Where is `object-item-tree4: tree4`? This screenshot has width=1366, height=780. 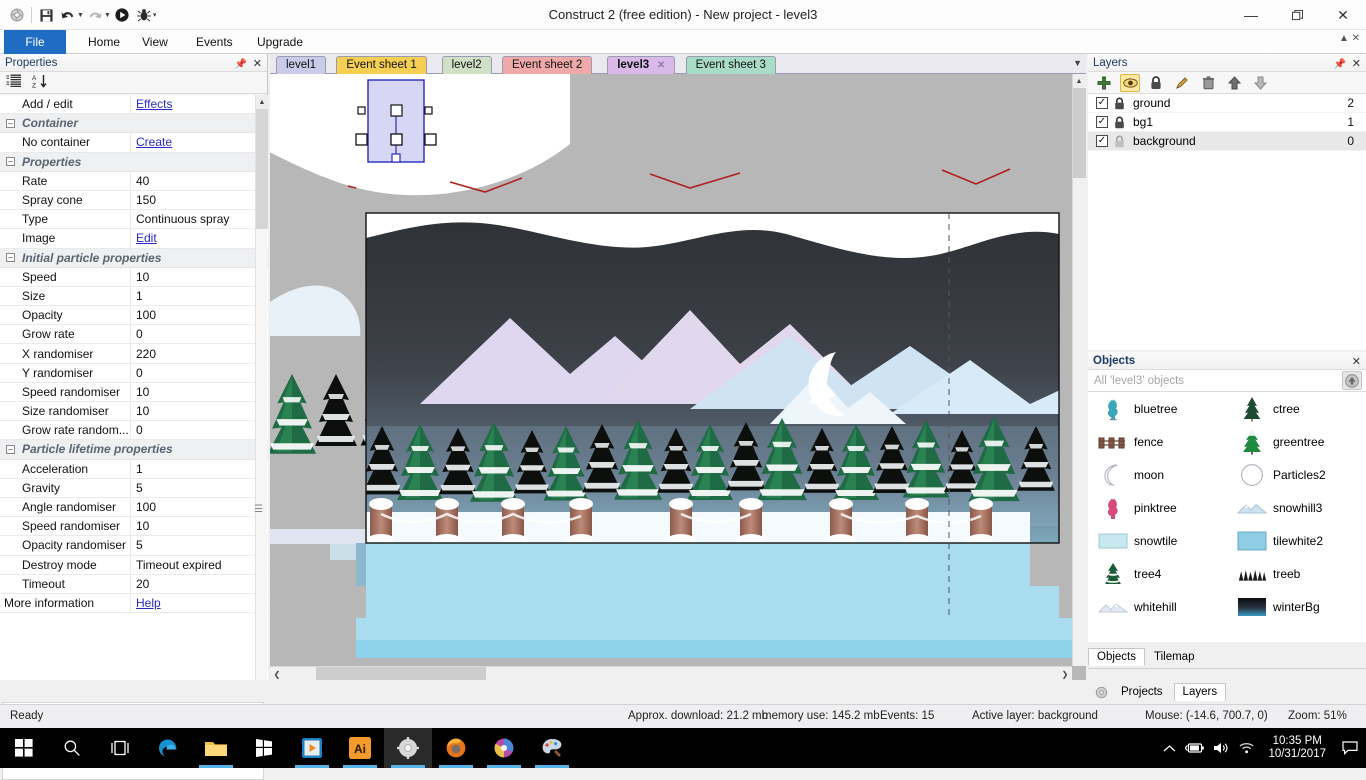
object-item-tree4: tree4 is located at coordinates (1157, 573).